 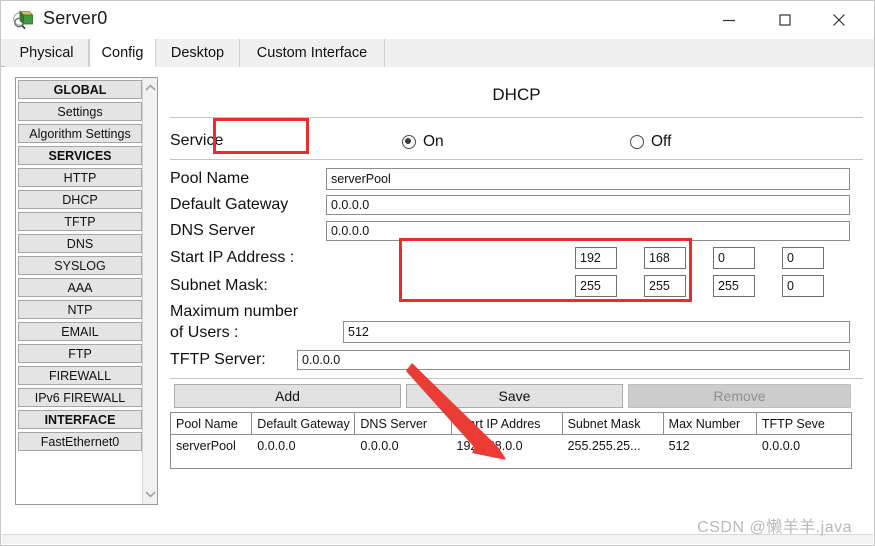 What do you see at coordinates (573, 360) in the screenshot?
I see `tftp-server-input: 0.0.0.0` at bounding box center [573, 360].